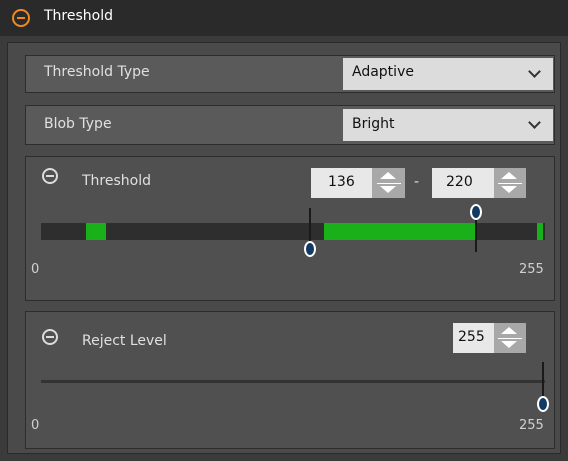  What do you see at coordinates (399, 231) in the screenshot?
I see `threshold-selected-range` at bounding box center [399, 231].